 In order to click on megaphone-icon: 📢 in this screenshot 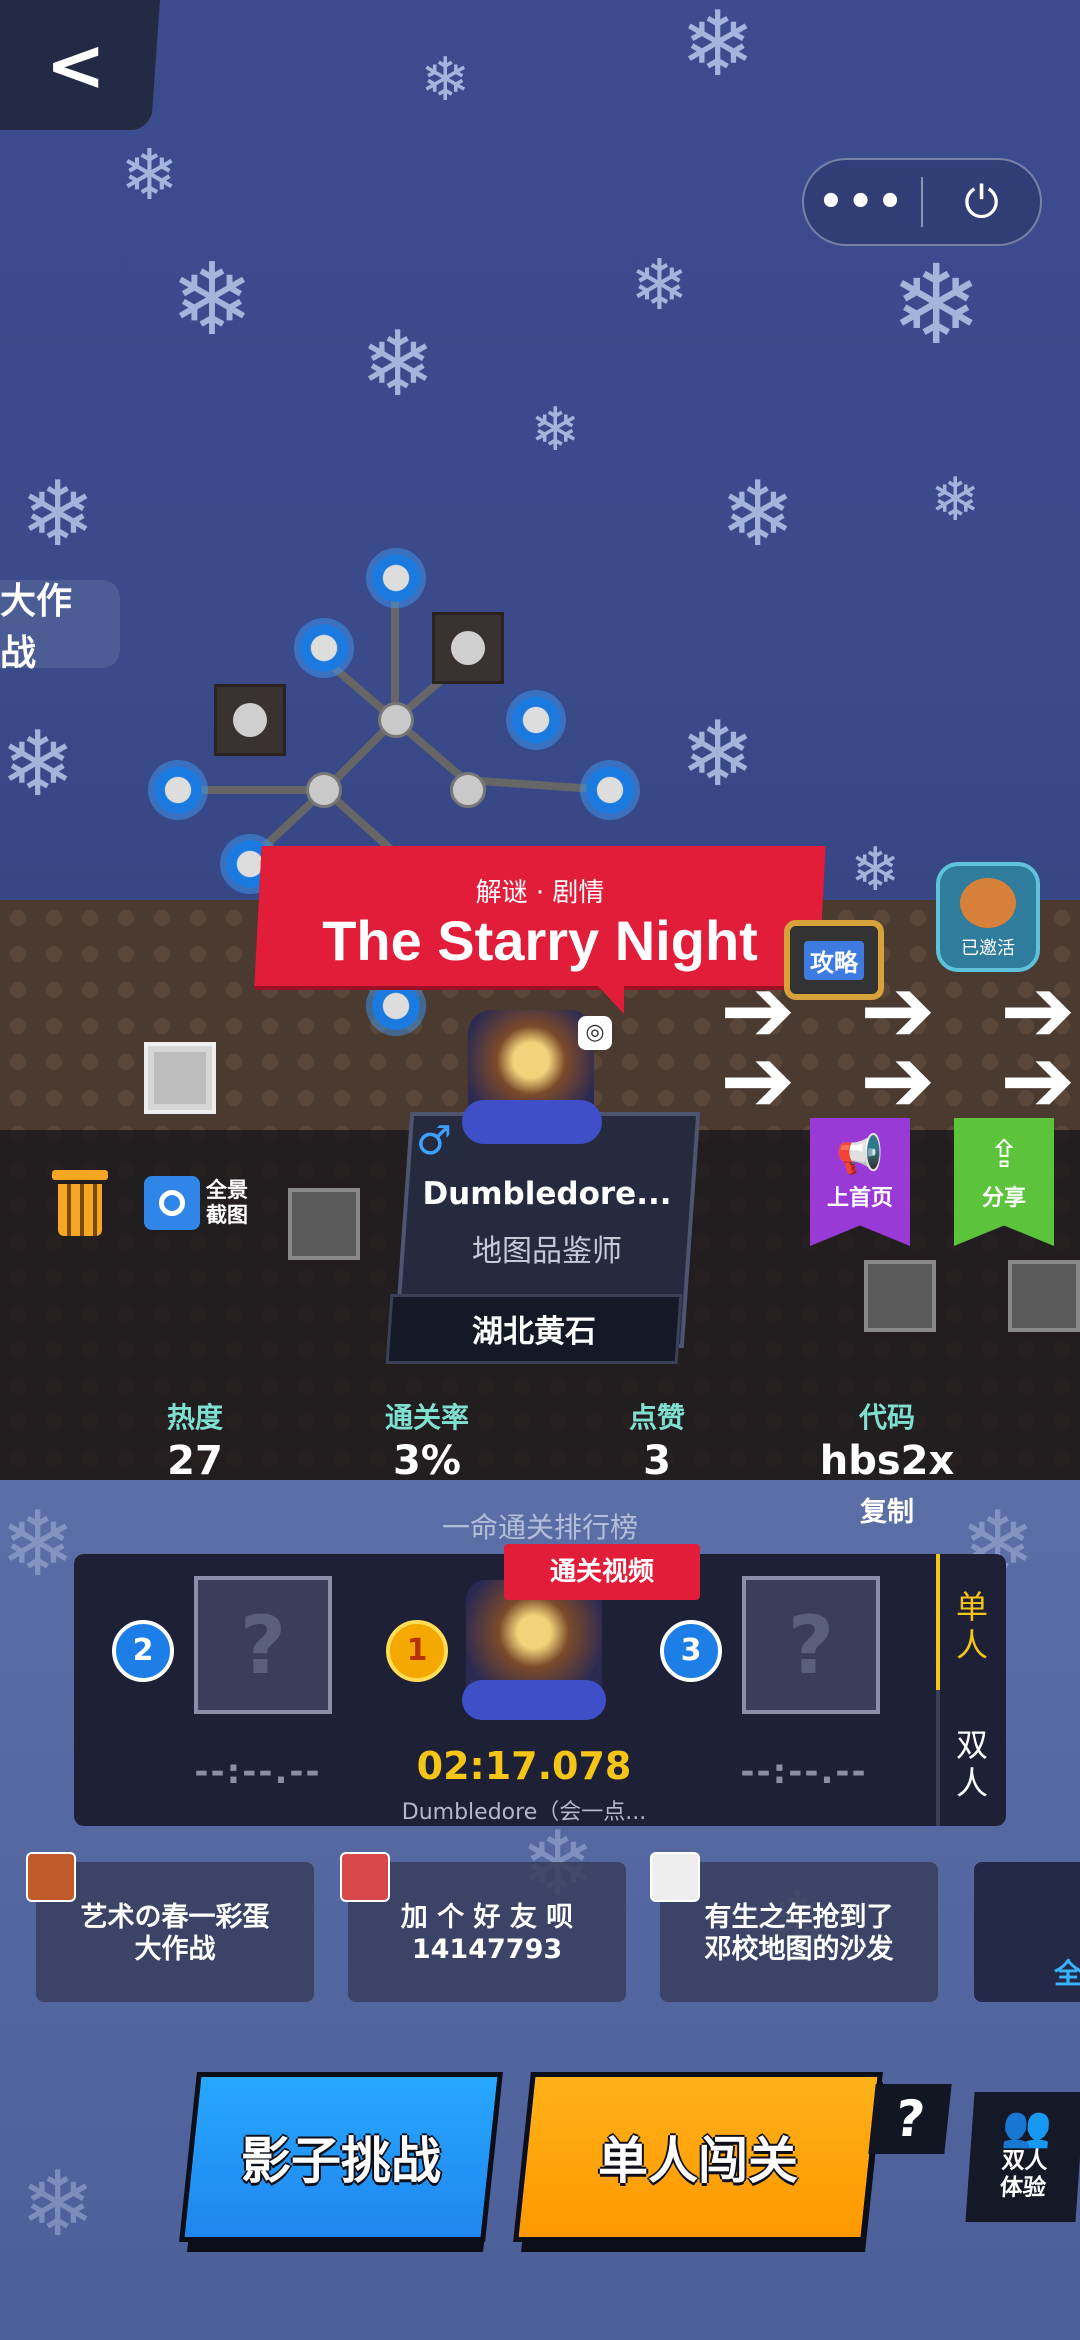, I will do `click(860, 1154)`.